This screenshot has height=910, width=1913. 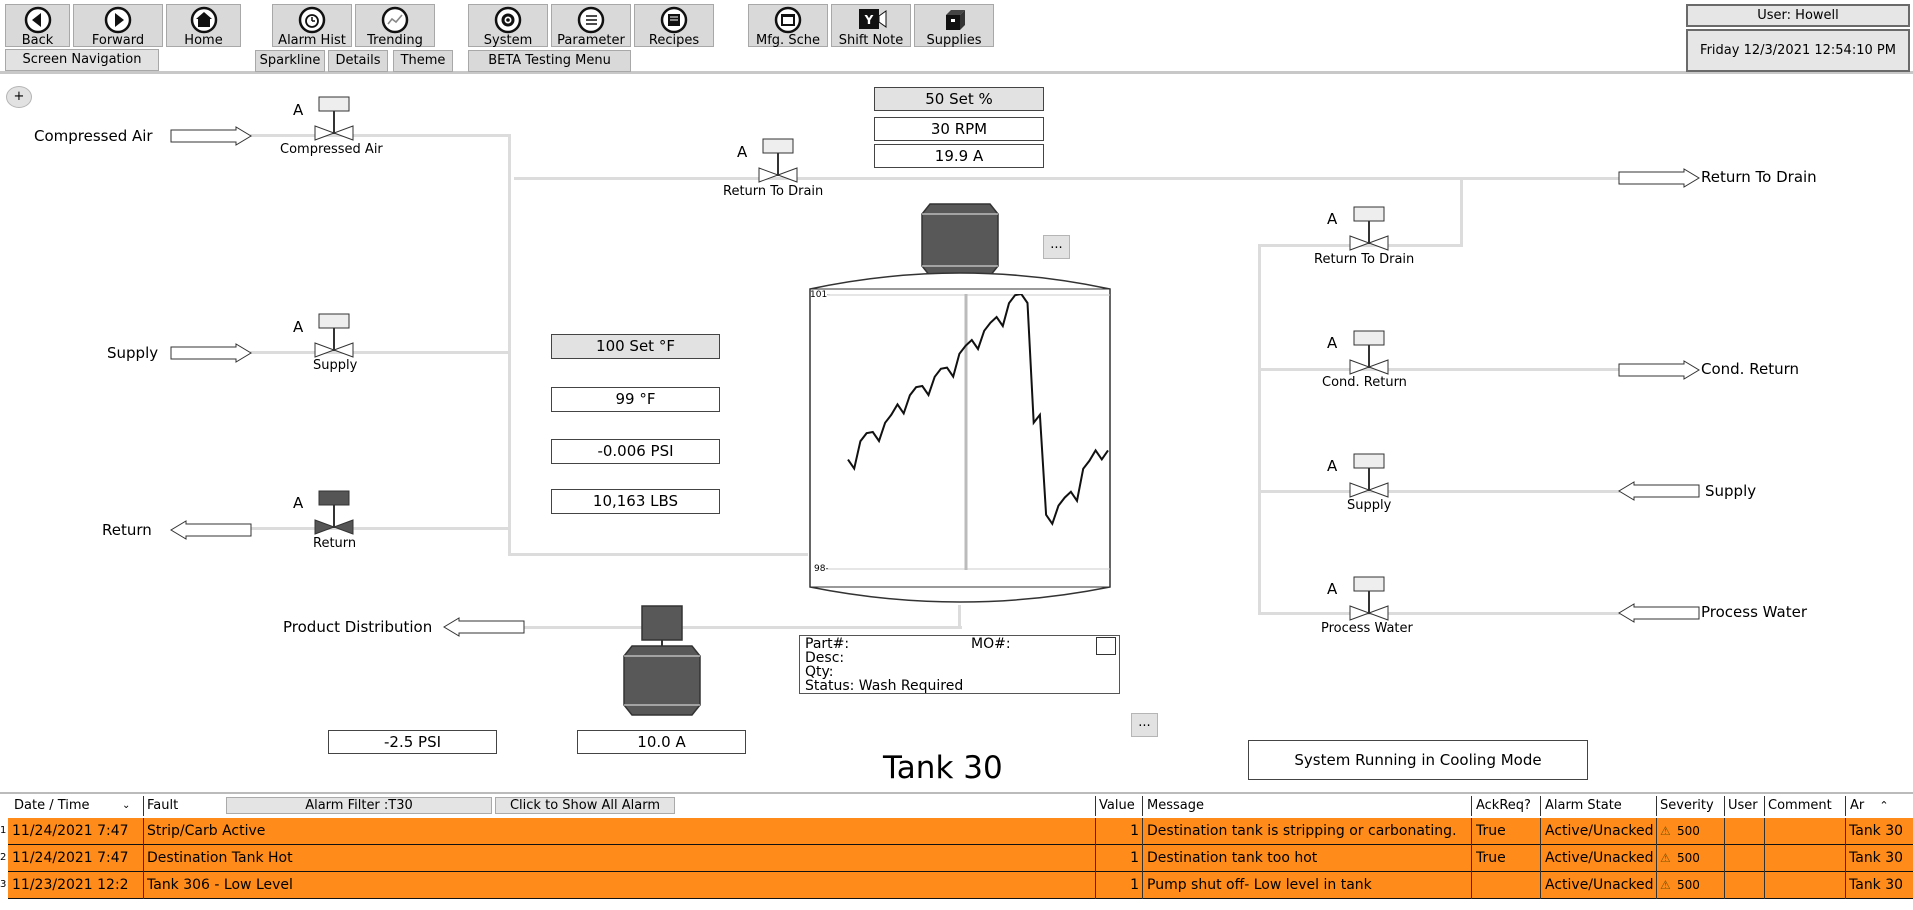 I want to click on mo-number-label: MO#:, so click(x=991, y=644).